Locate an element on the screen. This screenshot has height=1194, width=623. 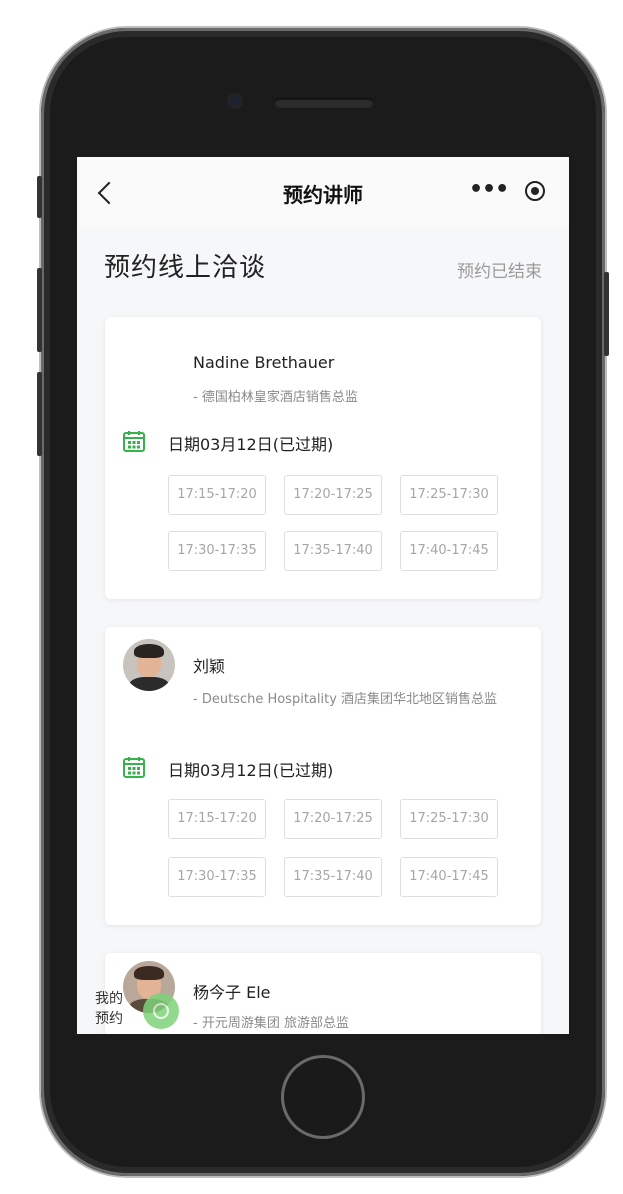
my-bookings-icon is located at coordinates (161, 1011).